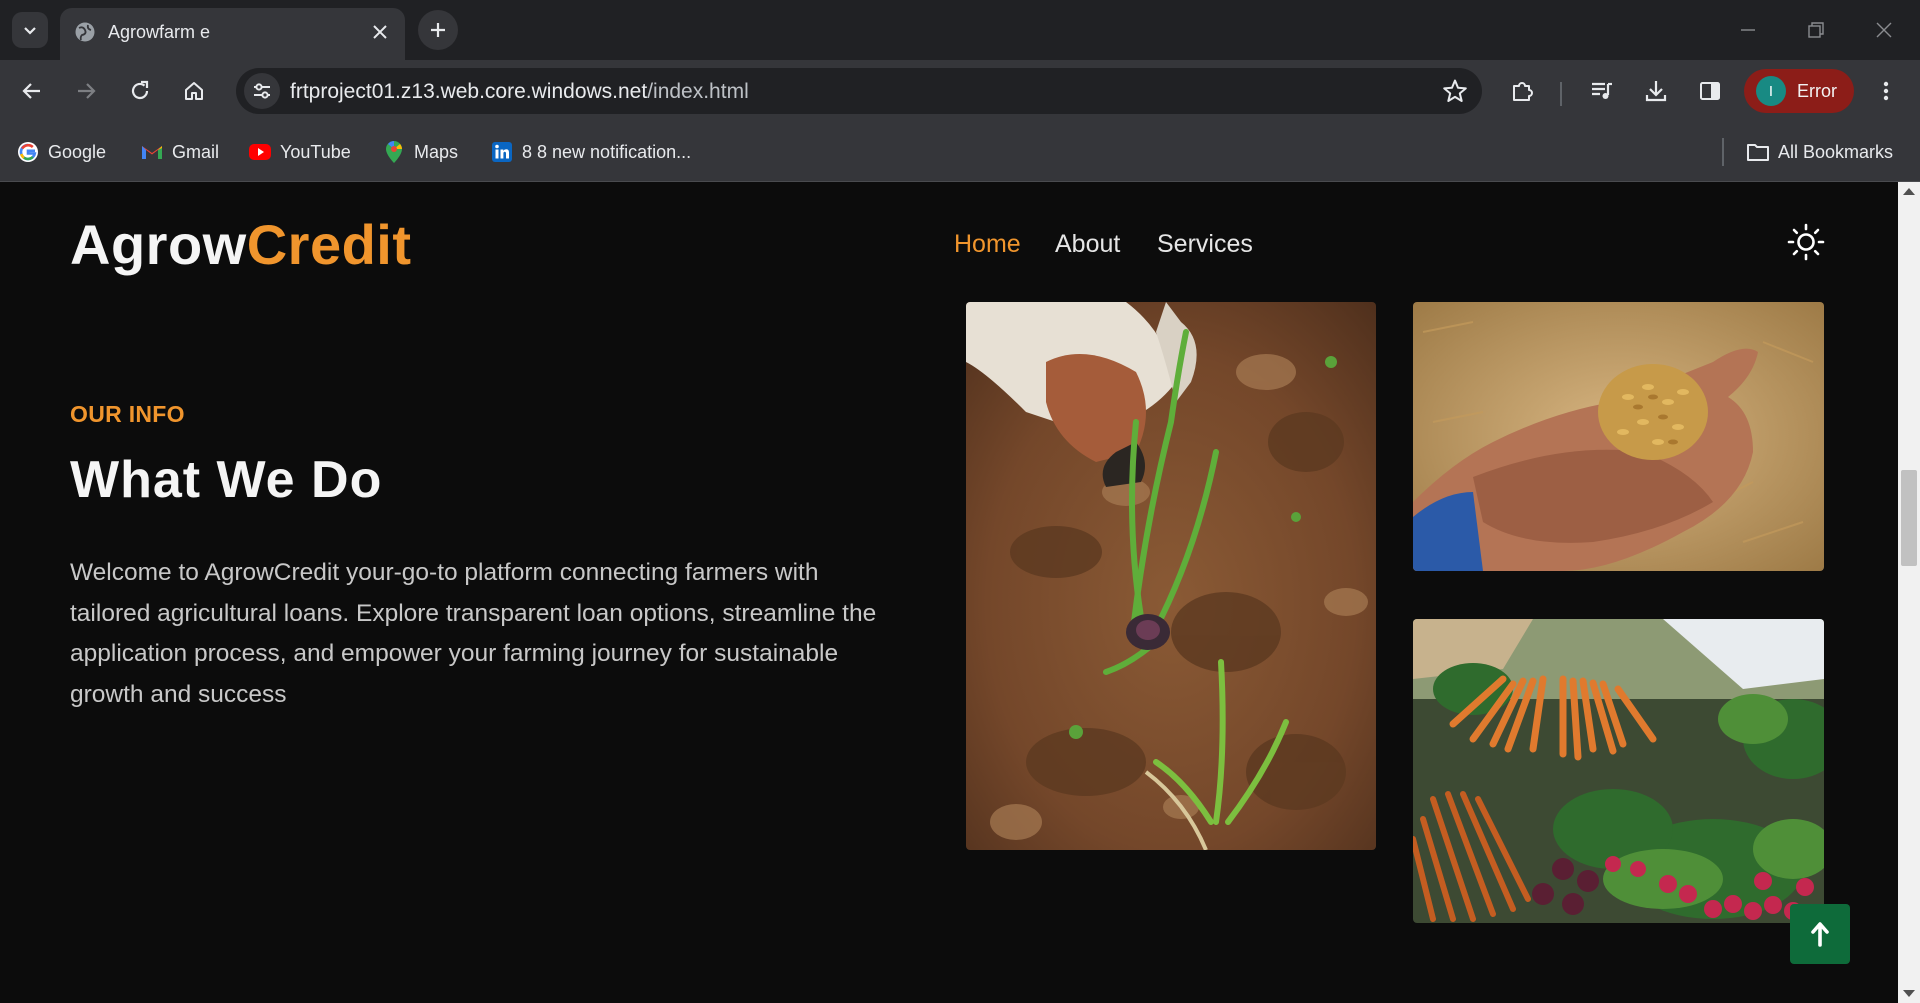 The width and height of the screenshot is (1920, 1003). I want to click on star-icon, so click(1455, 91).